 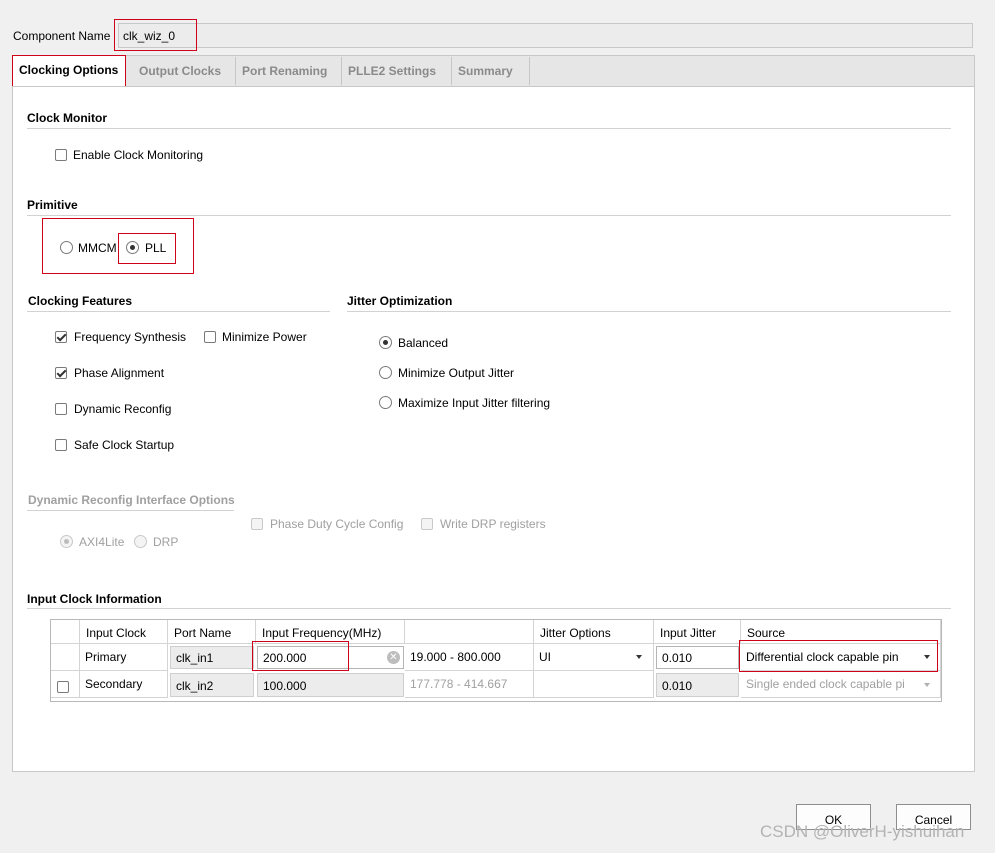 I want to click on phase-duty-cycle-checkbox, so click(x=257, y=524).